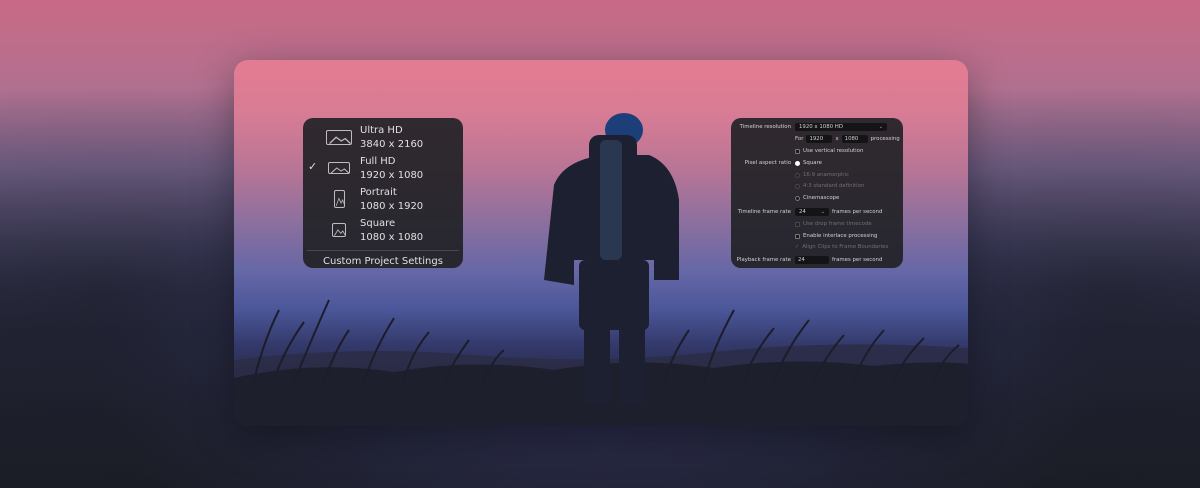  Describe the element at coordinates (767, 163) in the screenshot. I see `pixel-aspect-label: Pixel aspect ratio` at that location.